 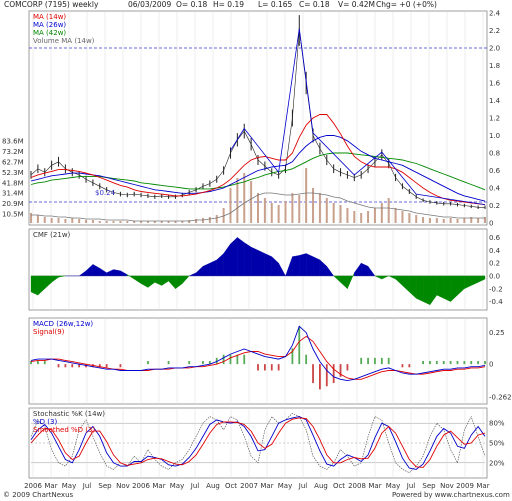 What do you see at coordinates (497, 463) in the screenshot?
I see `stoch-tick-label: 20%` at bounding box center [497, 463].